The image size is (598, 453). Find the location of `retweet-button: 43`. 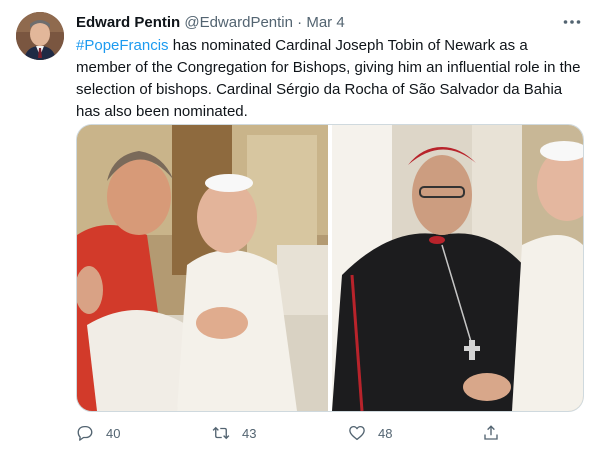

retweet-button: 43 is located at coordinates (234, 433).